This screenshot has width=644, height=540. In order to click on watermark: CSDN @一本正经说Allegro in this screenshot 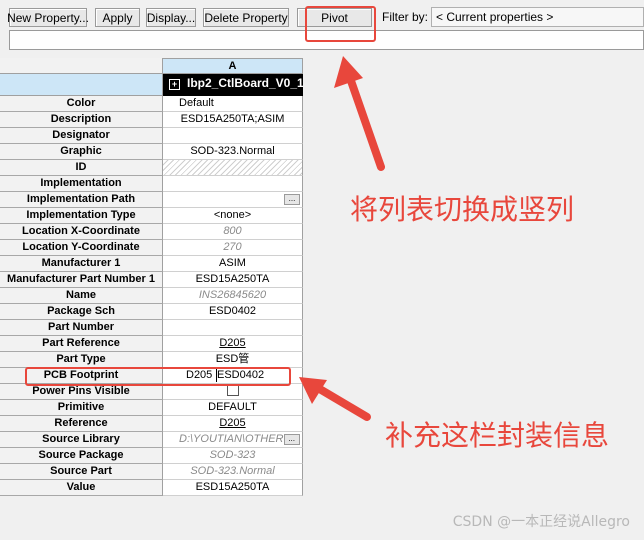, I will do `click(541, 522)`.